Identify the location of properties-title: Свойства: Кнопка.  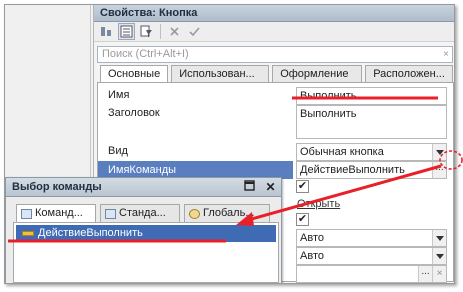
(274, 13).